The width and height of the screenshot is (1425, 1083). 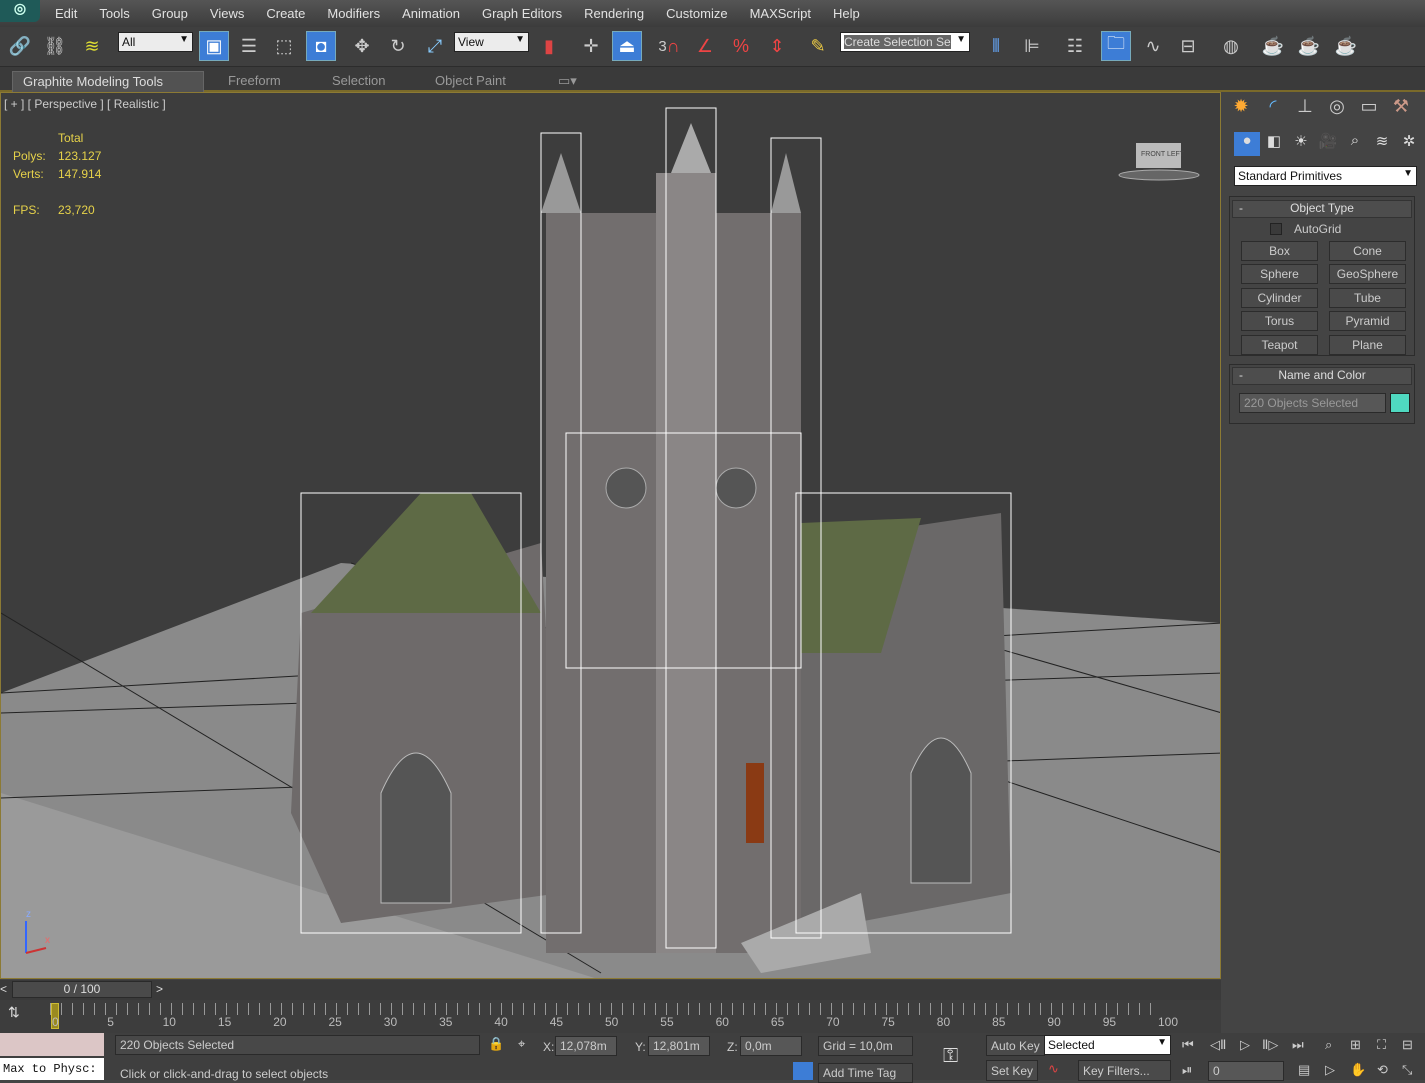 I want to click on category-dropdown: Standard Primitives ▼, so click(x=1325, y=176).